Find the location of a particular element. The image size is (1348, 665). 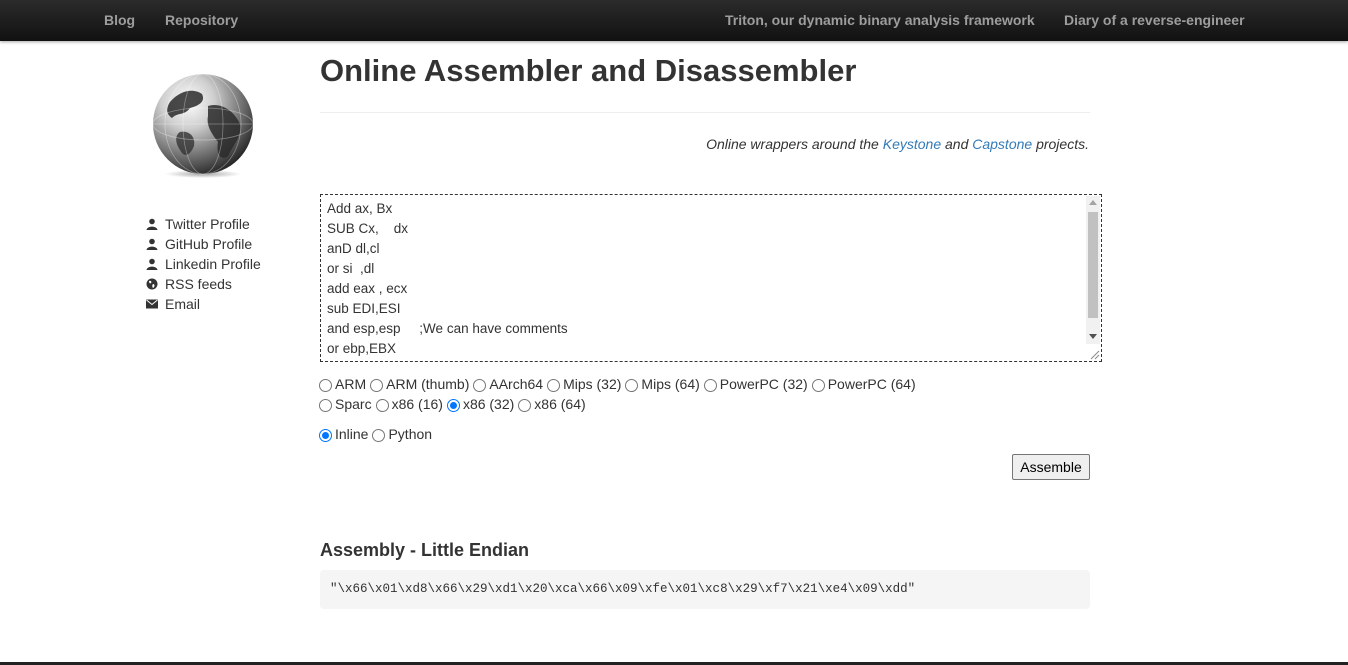

globe-logo is located at coordinates (203, 125).